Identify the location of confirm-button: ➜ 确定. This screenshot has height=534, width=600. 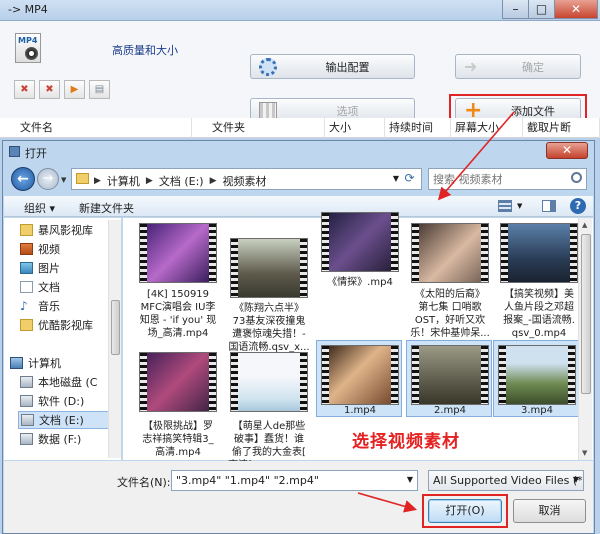
(518, 66).